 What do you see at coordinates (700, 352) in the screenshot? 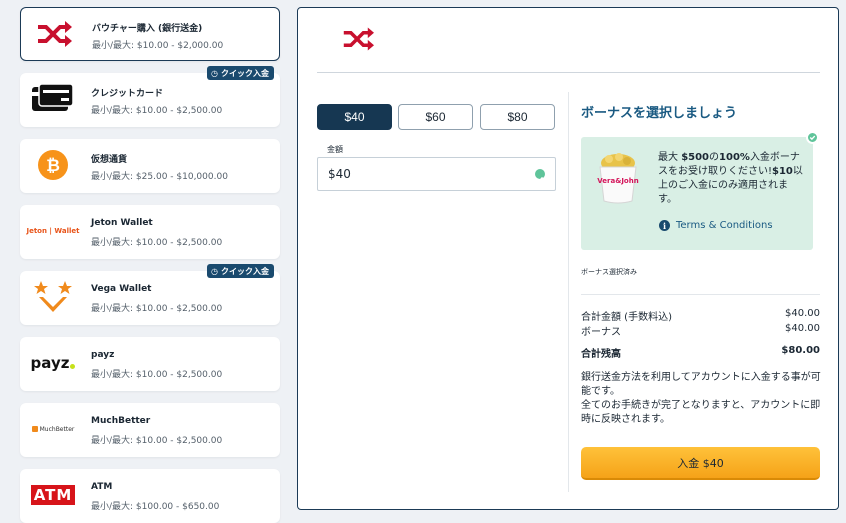
I see `summary-row-balance: 合計残高 $80.00` at bounding box center [700, 352].